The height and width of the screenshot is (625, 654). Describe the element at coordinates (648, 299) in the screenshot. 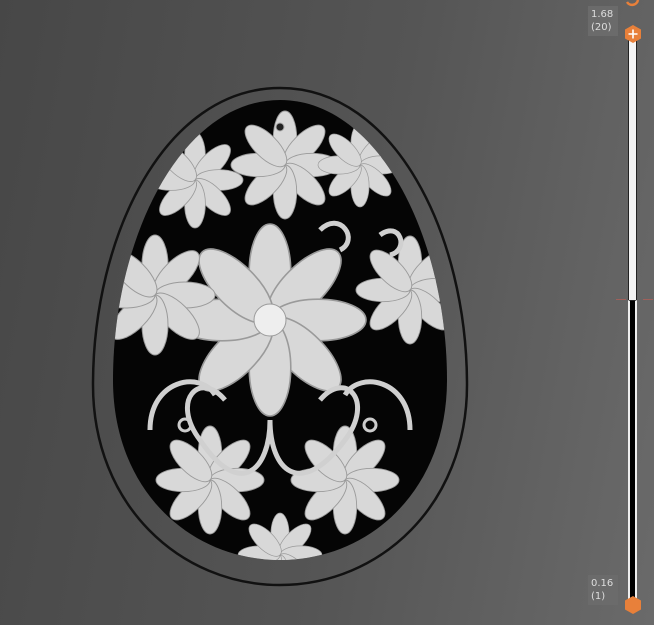

I see `slider-tick-right` at that location.